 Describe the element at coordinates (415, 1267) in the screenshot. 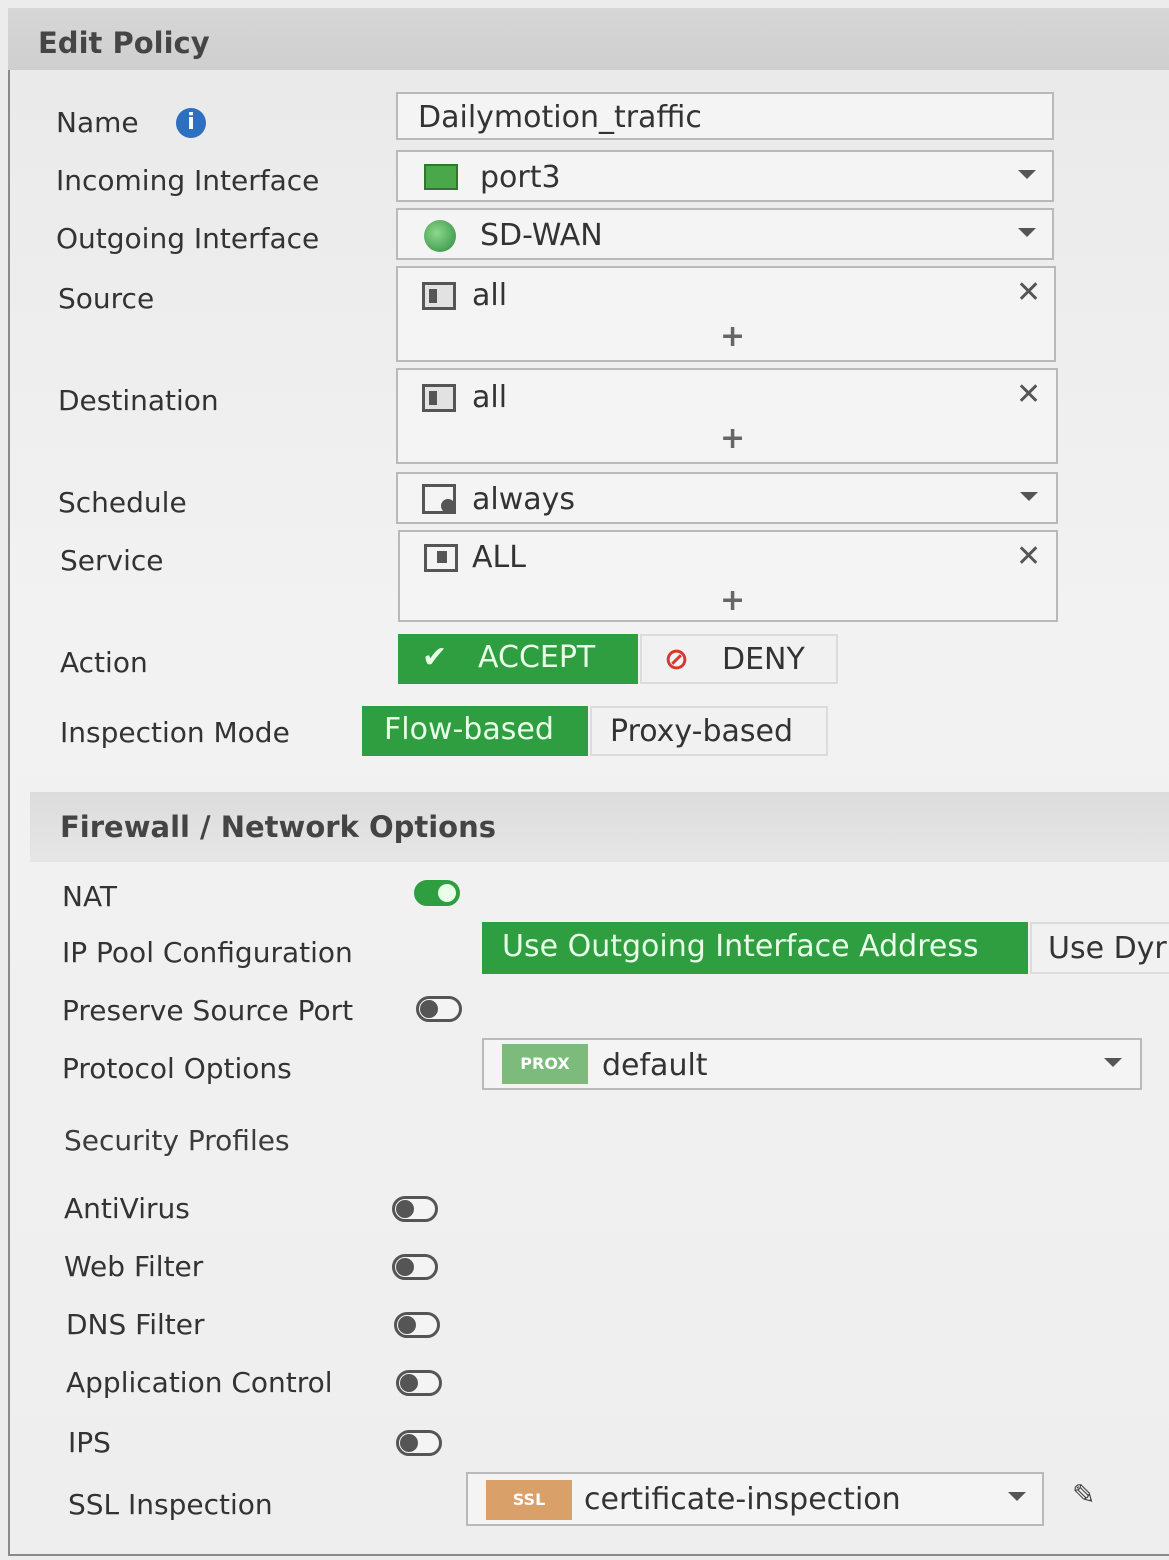

I see `web-filter-toggle` at that location.